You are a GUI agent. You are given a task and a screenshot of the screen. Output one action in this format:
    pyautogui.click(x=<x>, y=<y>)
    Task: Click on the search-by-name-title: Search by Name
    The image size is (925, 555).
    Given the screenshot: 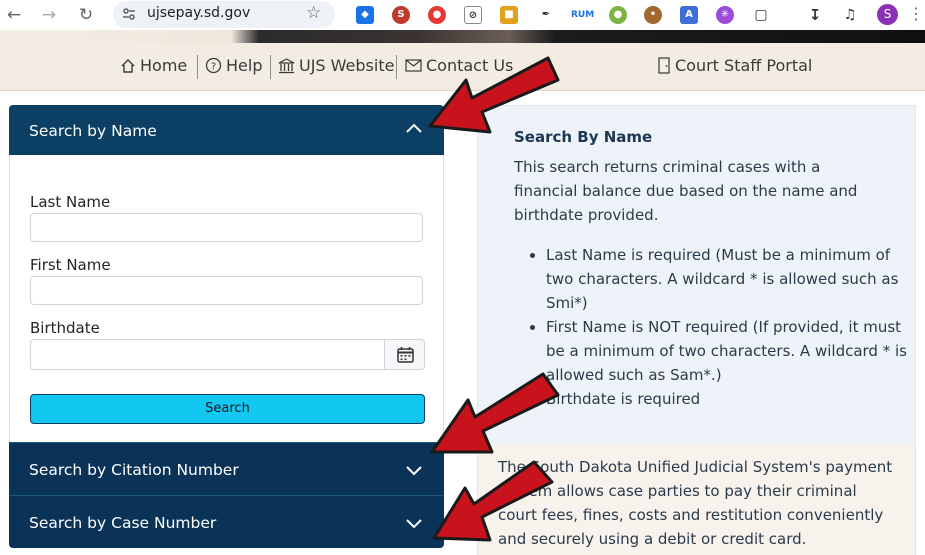 What is the action you would take?
    pyautogui.click(x=93, y=131)
    